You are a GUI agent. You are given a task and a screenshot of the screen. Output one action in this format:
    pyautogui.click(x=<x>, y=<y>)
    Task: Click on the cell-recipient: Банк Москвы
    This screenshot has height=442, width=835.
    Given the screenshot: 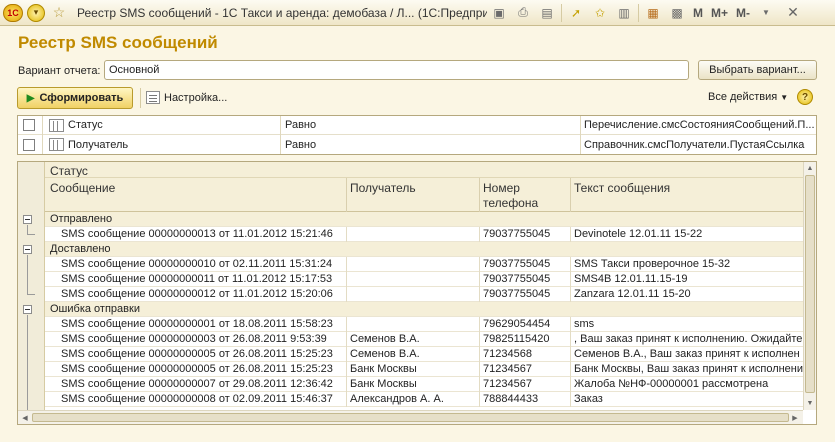 What is the action you would take?
    pyautogui.click(x=383, y=384)
    